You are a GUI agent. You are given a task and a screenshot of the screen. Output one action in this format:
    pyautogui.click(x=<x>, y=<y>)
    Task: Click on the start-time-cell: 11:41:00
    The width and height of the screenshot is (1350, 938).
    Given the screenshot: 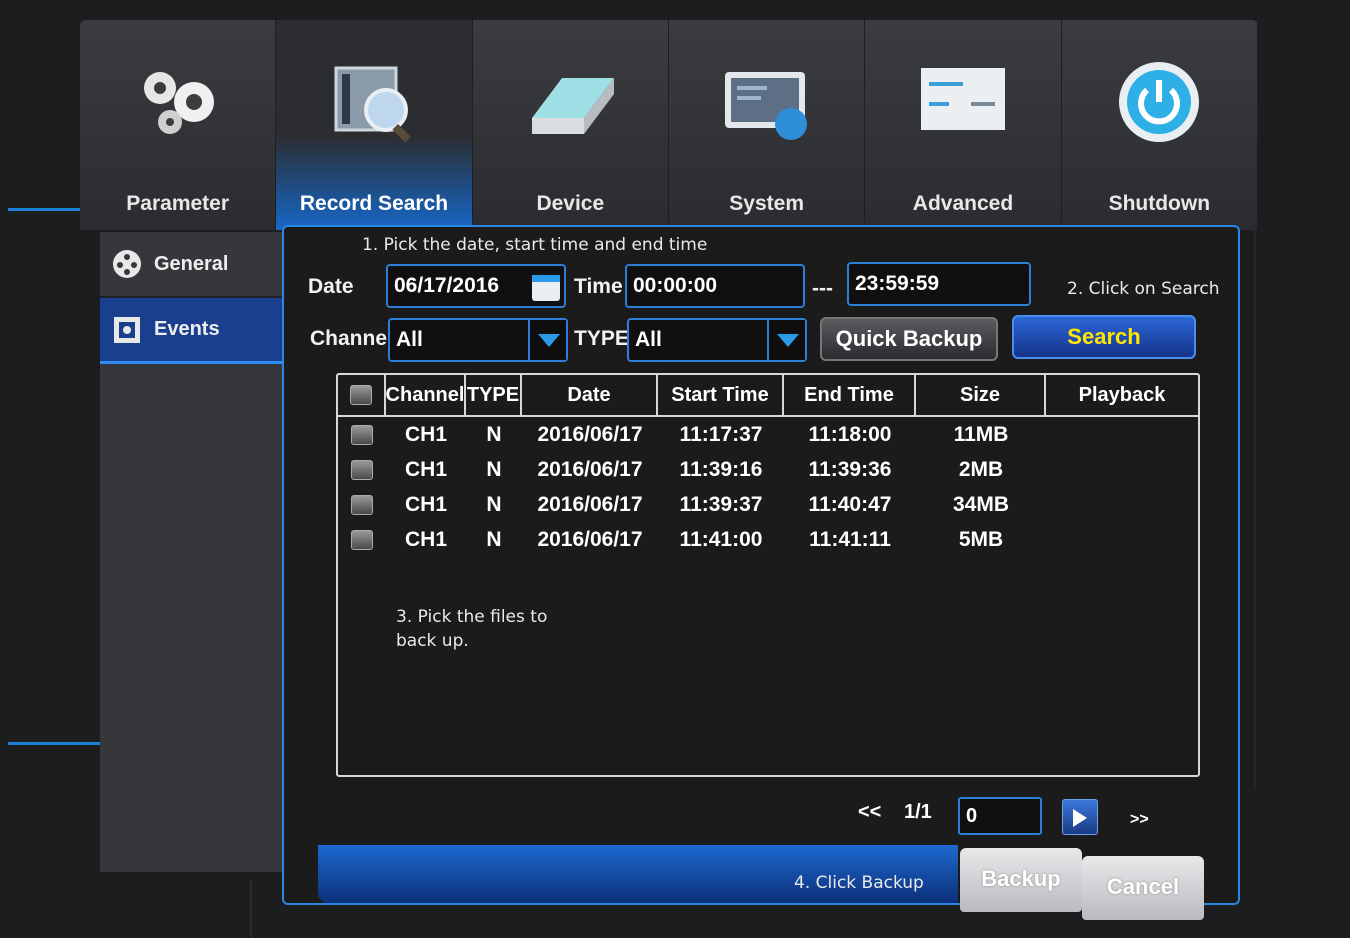 What is the action you would take?
    pyautogui.click(x=721, y=539)
    